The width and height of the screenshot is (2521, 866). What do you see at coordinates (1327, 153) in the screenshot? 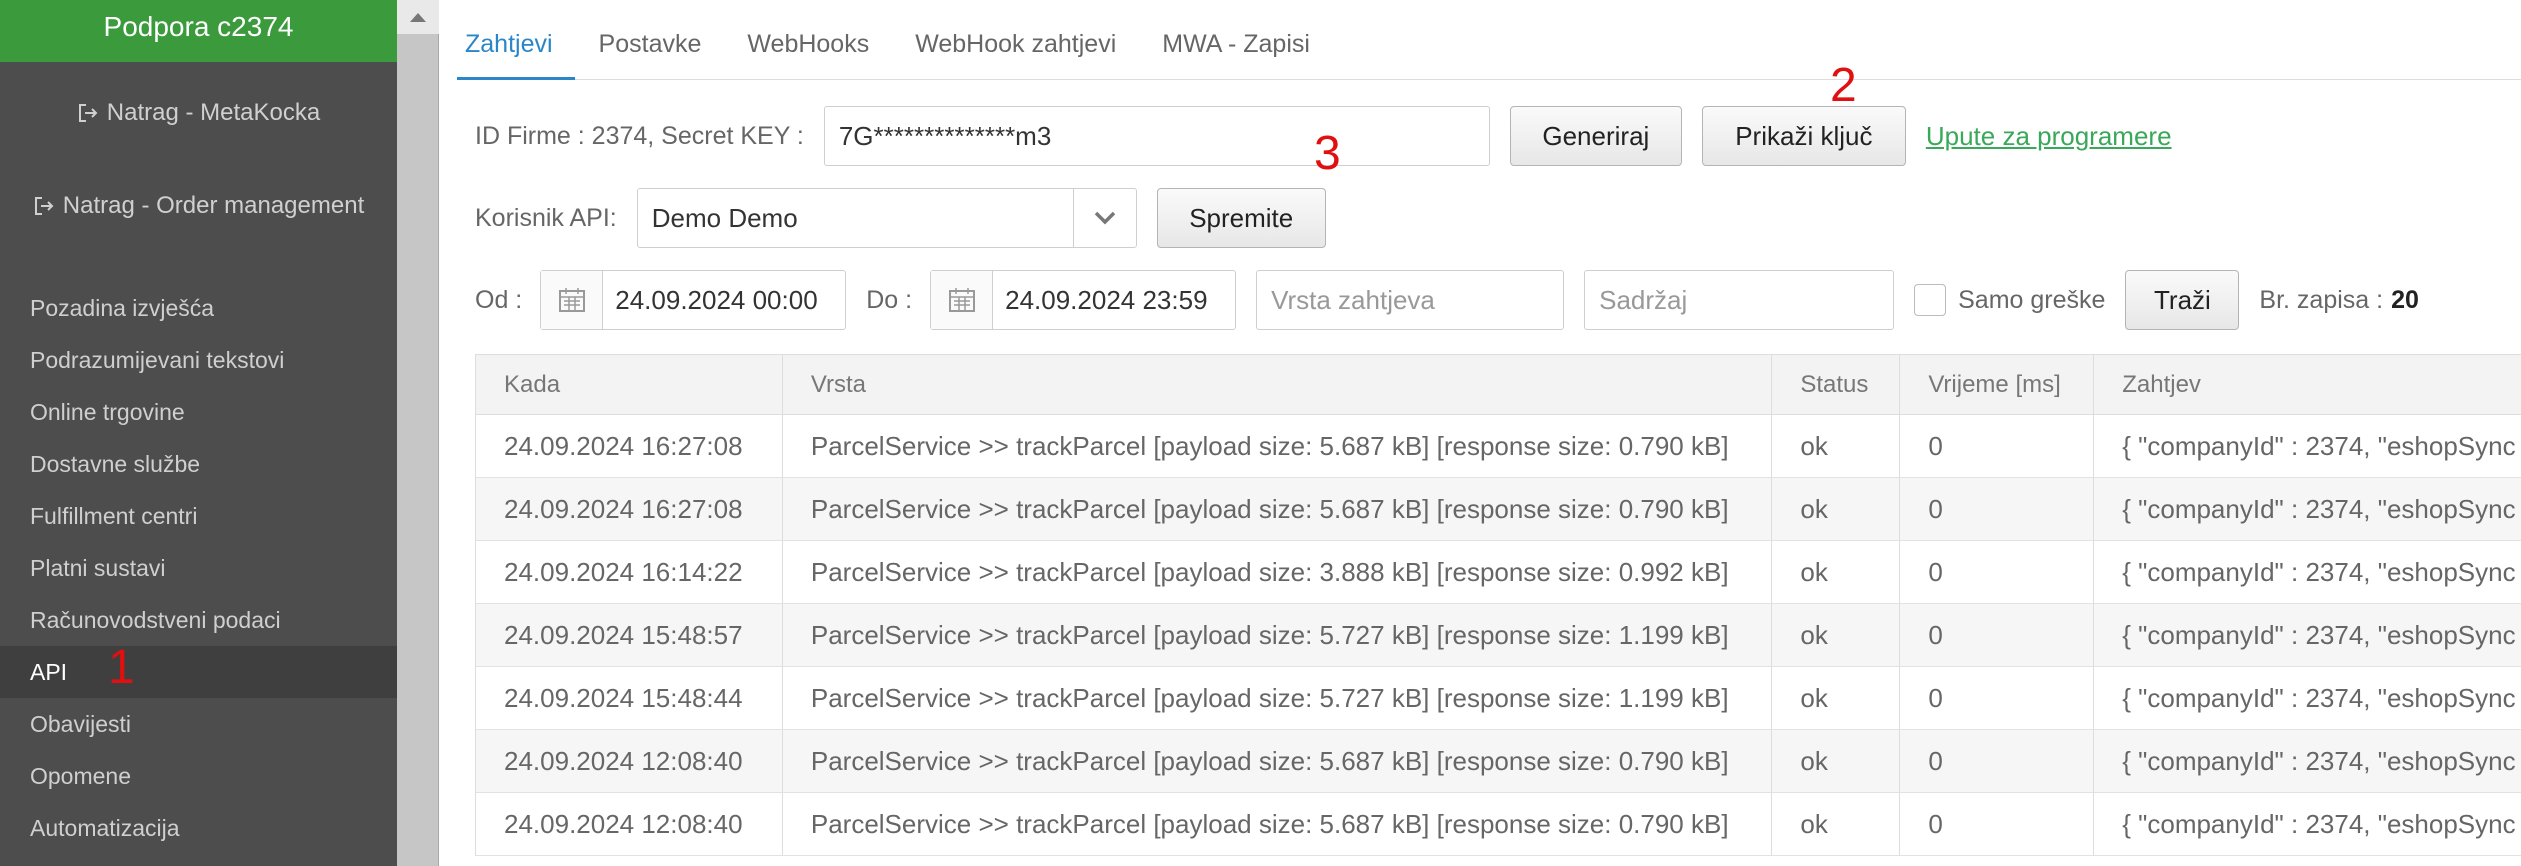
I see `annotation-3: 3` at bounding box center [1327, 153].